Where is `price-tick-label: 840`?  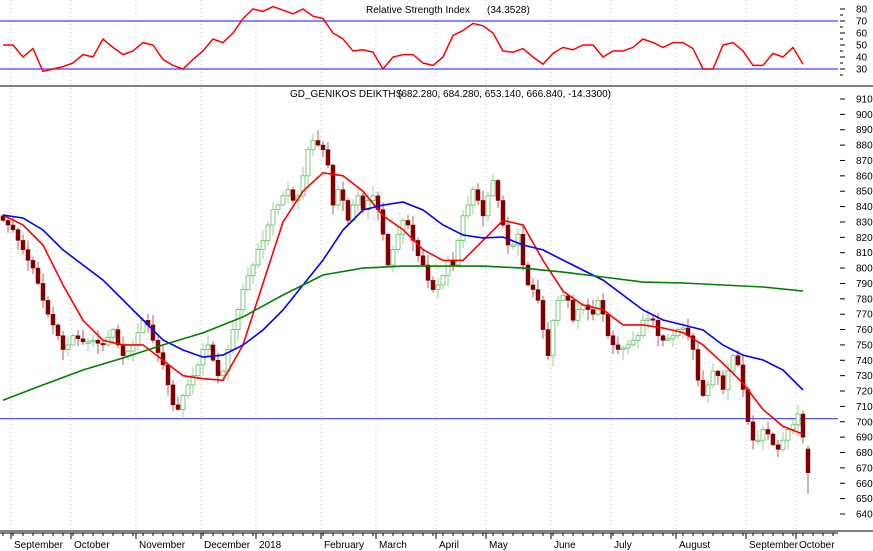
price-tick-label: 840 is located at coordinates (864, 207).